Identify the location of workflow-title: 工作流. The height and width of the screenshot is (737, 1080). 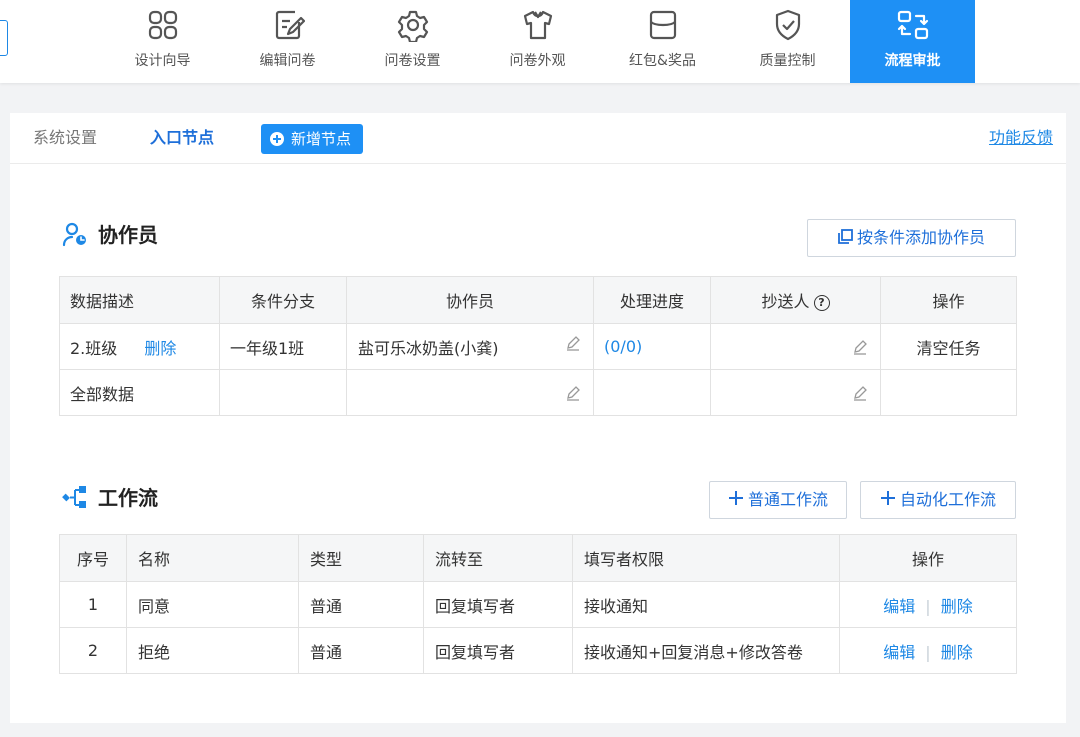
(128, 498).